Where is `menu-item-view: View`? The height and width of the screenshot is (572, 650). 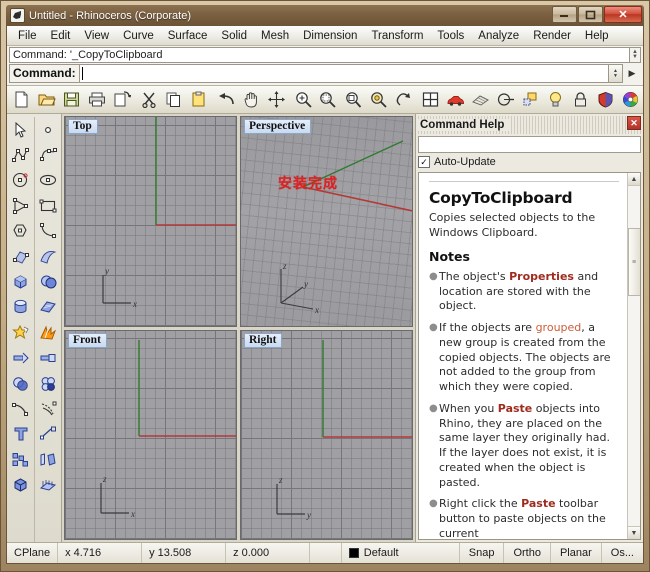
menu-item-view: View is located at coordinates (96, 36).